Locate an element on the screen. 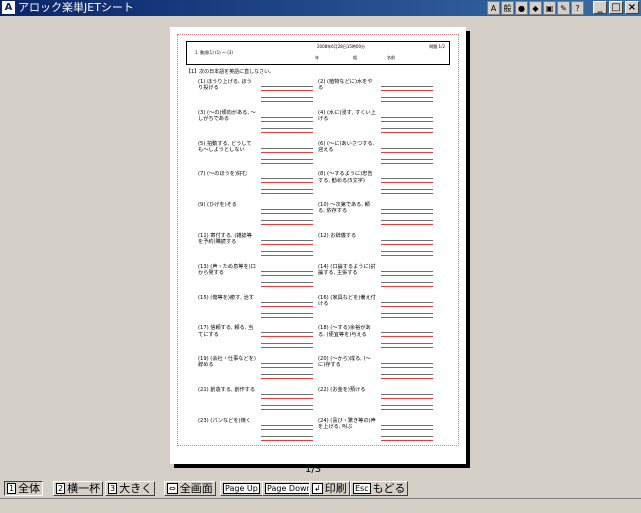 The height and width of the screenshot is (513, 641). question-text: (23) (パンなどを)焼く is located at coordinates (224, 420).